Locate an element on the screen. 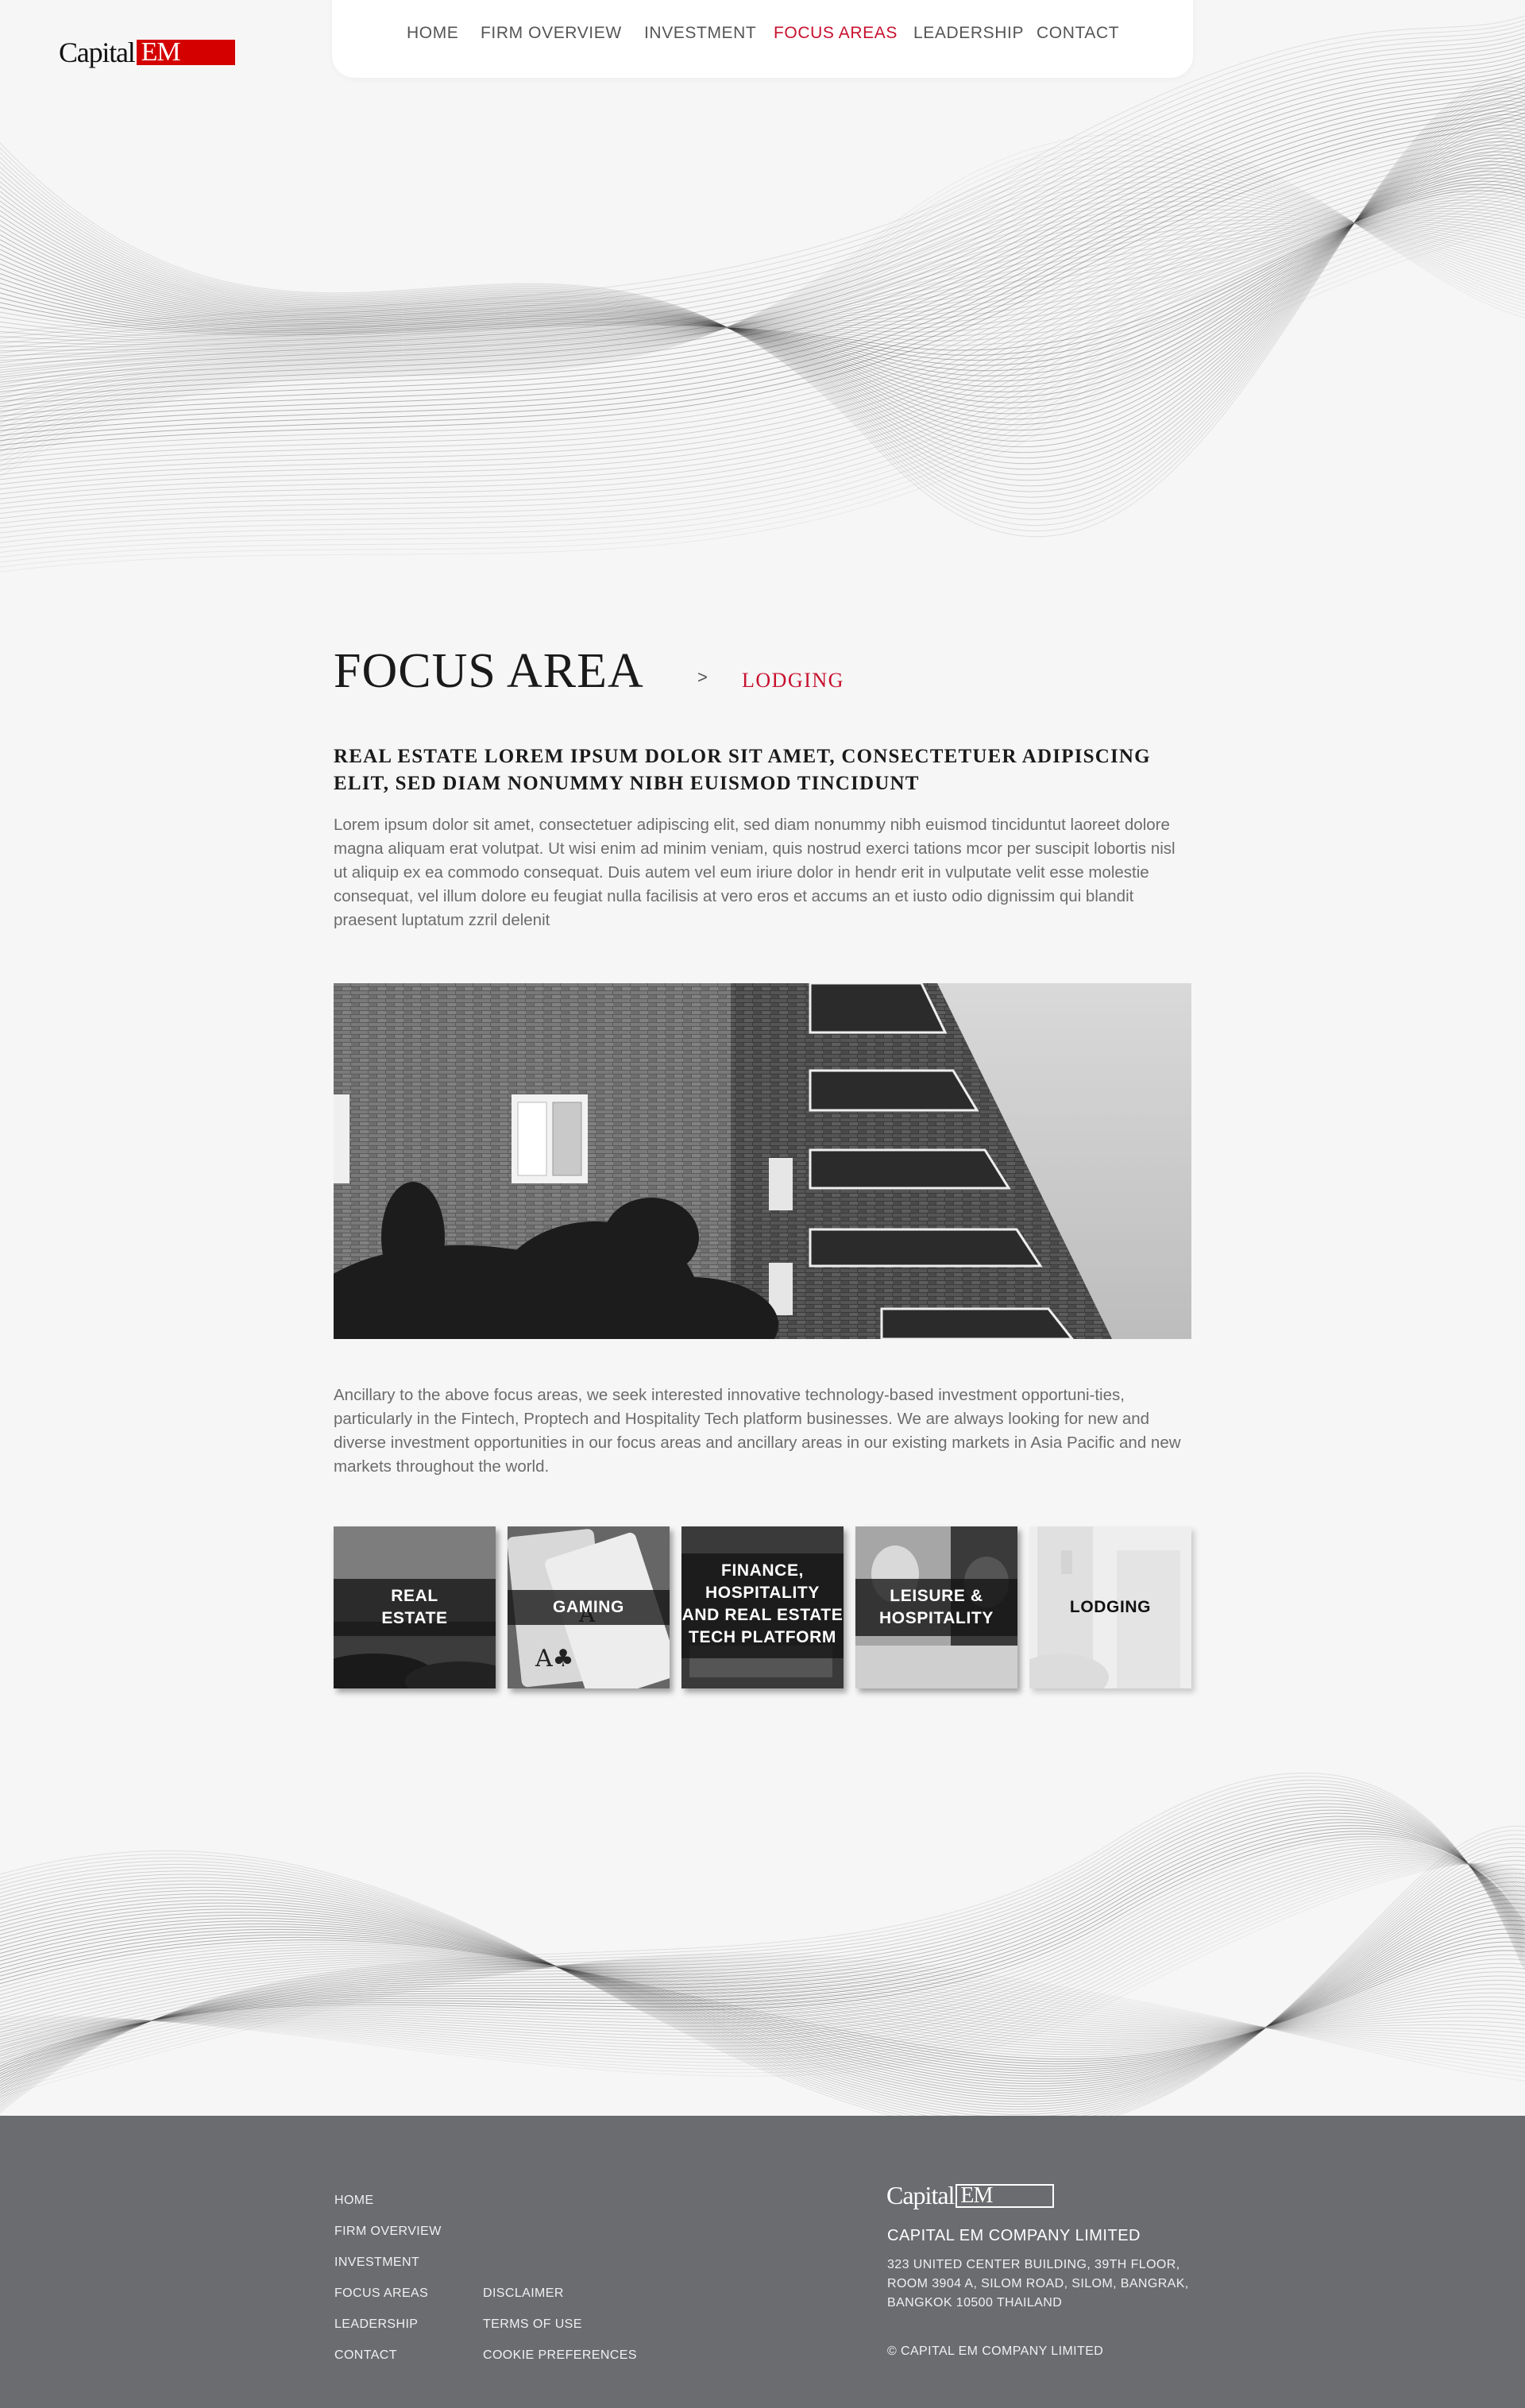 The image size is (1525, 2408). footer-logo-em-mark: EM is located at coordinates (1006, 2195).